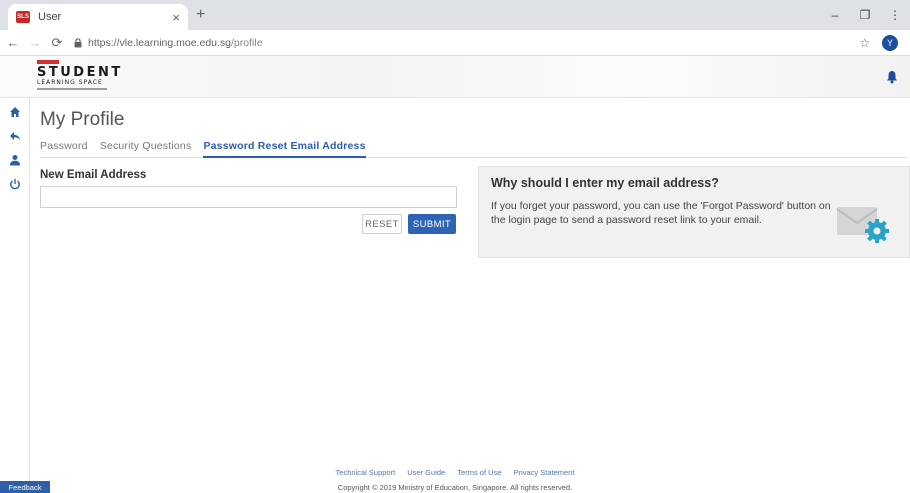 The image size is (910, 493). What do you see at coordinates (432, 224) in the screenshot?
I see `submit-button: SUBMIT` at bounding box center [432, 224].